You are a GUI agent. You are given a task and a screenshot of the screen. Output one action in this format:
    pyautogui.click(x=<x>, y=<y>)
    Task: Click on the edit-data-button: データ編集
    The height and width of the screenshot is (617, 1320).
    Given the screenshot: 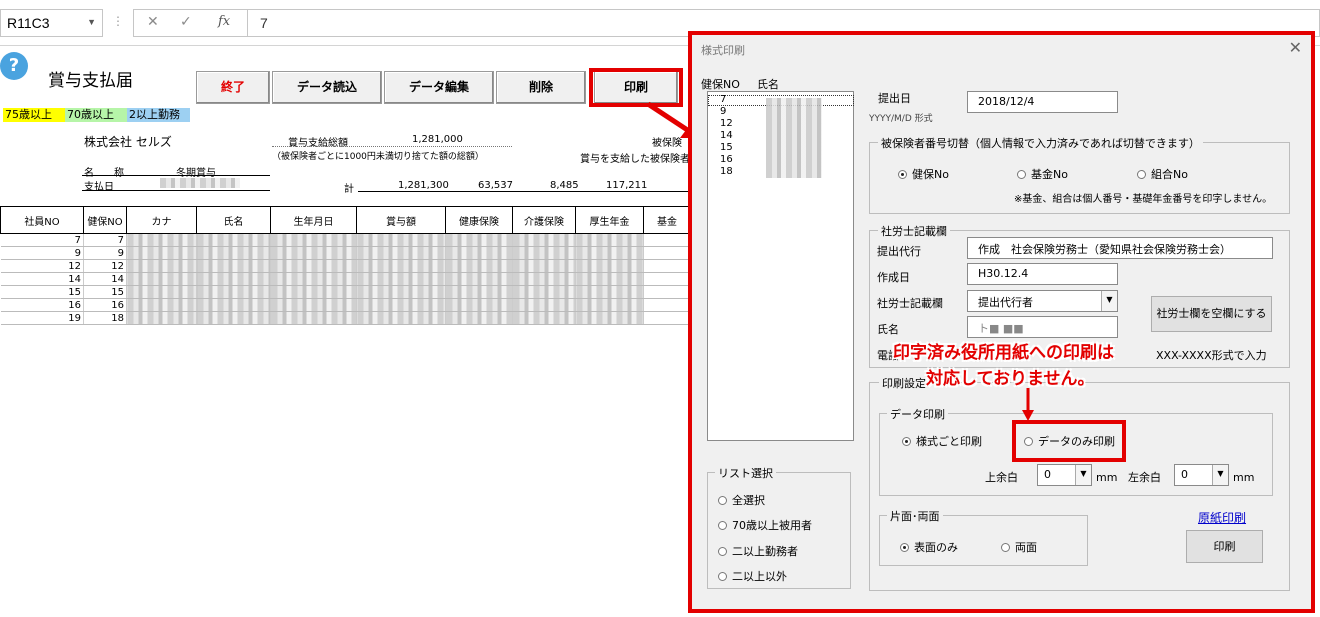 What is the action you would take?
    pyautogui.click(x=439, y=87)
    